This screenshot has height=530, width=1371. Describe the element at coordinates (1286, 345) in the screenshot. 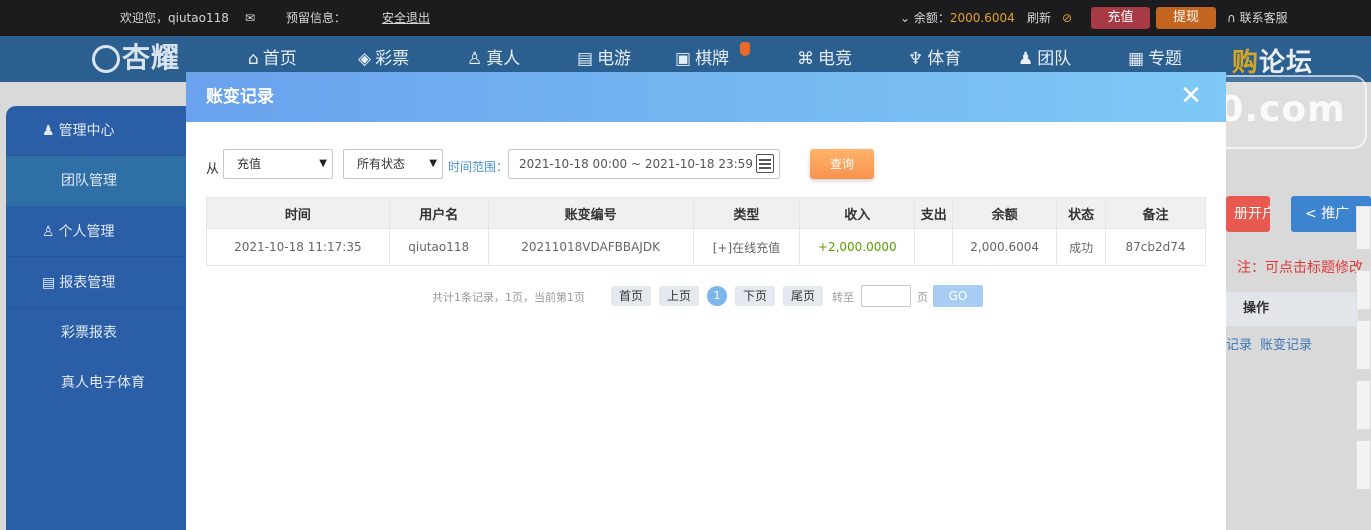

I see `account-change-link: 账变记录` at that location.